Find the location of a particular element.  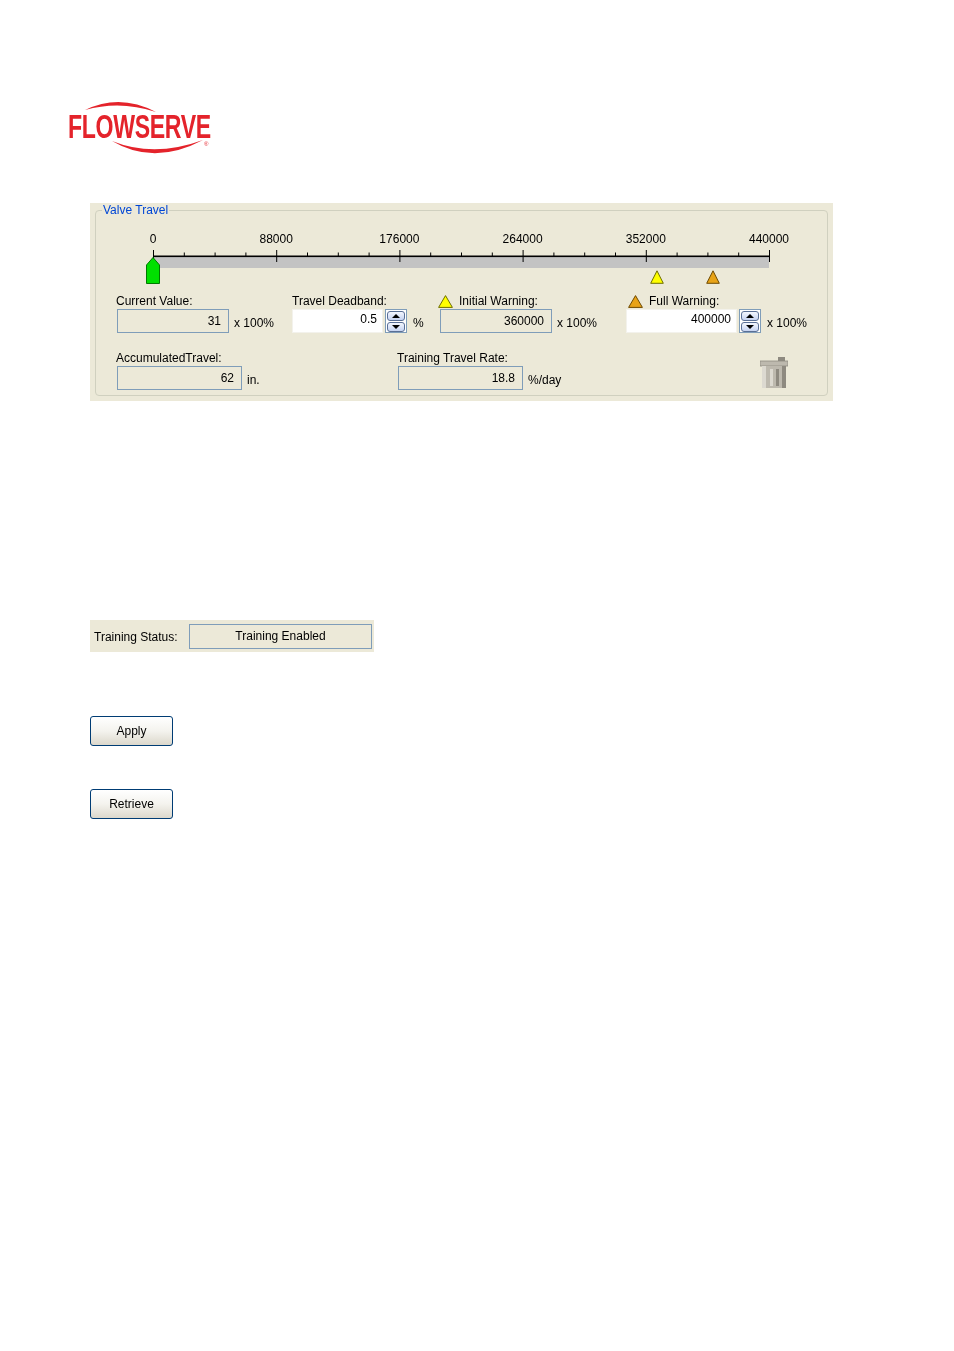

action-button: Retrieve is located at coordinates (131, 804).